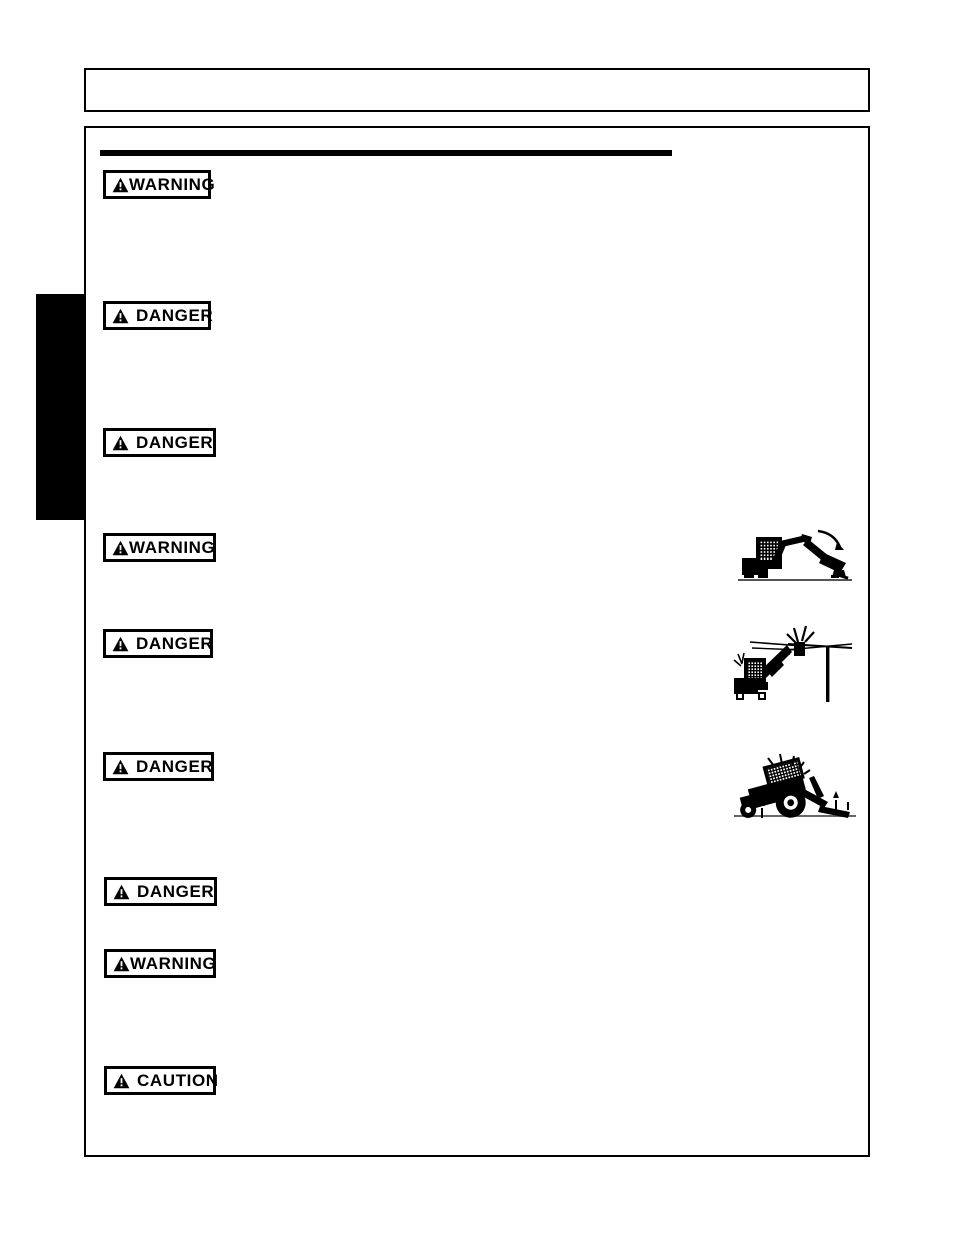  Describe the element at coordinates (60, 407) in the screenshot. I see `section-thumb-tab` at that location.